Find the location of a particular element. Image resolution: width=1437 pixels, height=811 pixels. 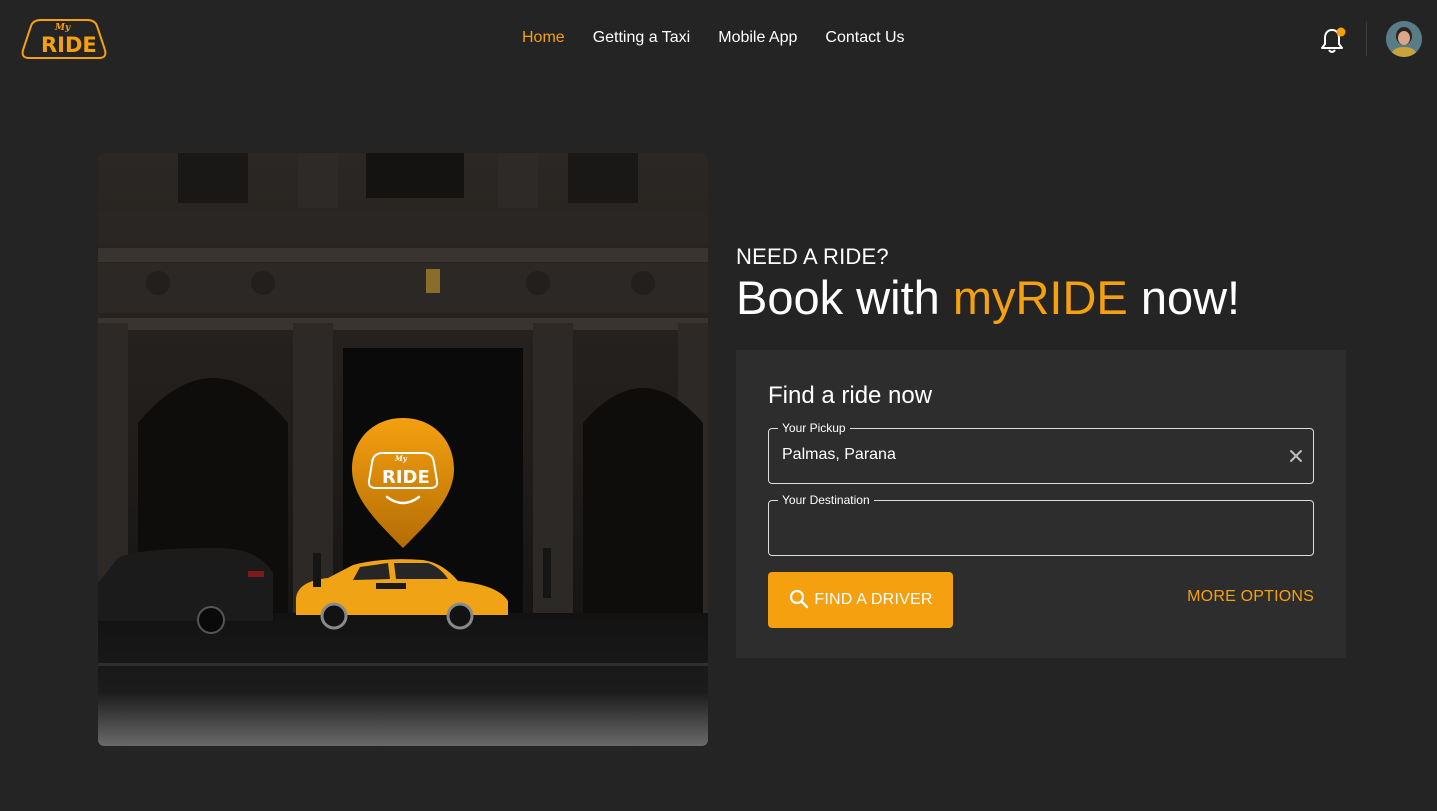

nav-item-mobile-app: Mobile App is located at coordinates (757, 38).